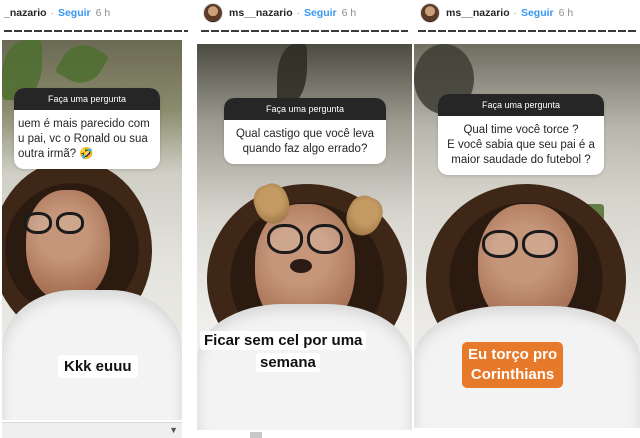 This screenshot has width=640, height=438. What do you see at coordinates (283, 352) in the screenshot?
I see `answer-text: Ficar sem cel por uma semana` at bounding box center [283, 352].